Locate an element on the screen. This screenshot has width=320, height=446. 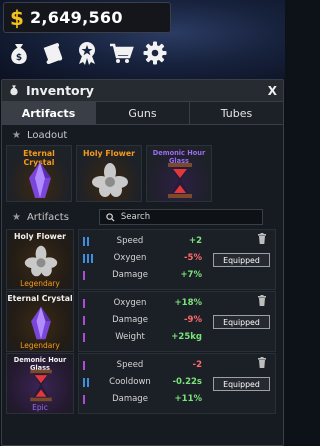
artifact-card: Demonic Hour Glass Epic is located at coordinates (40, 383).